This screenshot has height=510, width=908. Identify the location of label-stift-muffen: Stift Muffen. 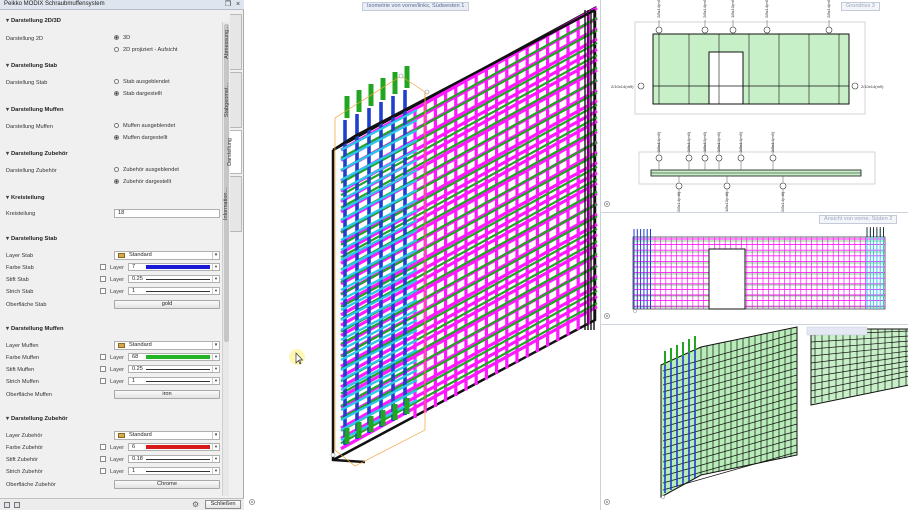
(20, 370).